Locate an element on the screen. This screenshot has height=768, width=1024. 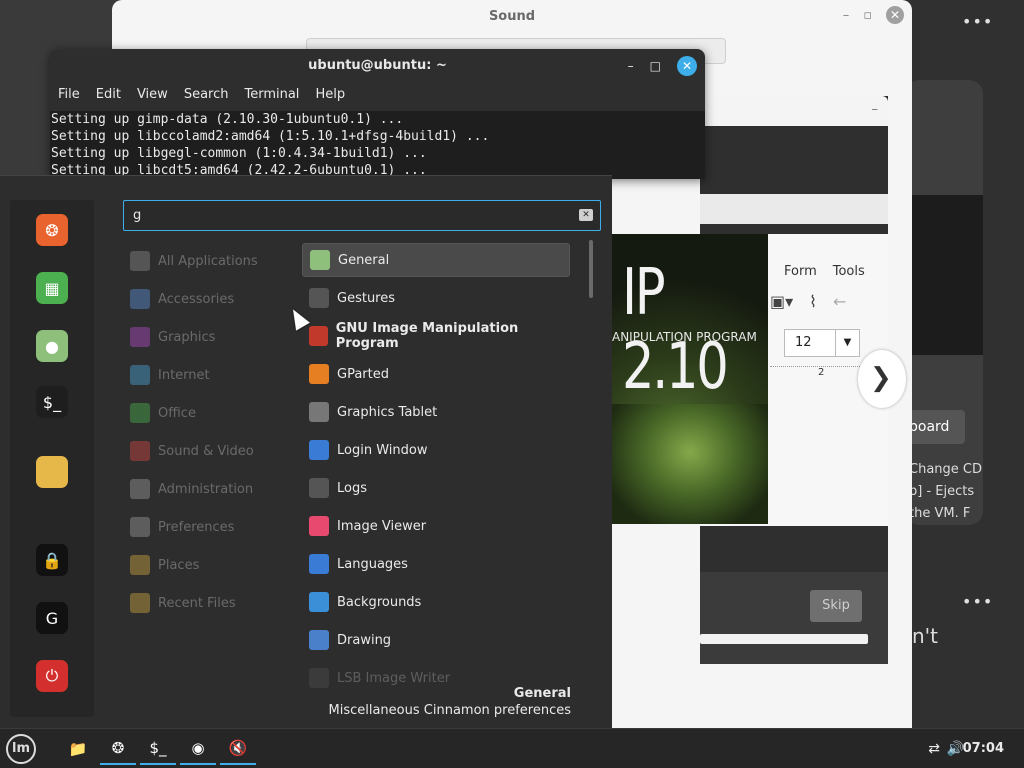
power-icon: ⏻ is located at coordinates (52, 676).